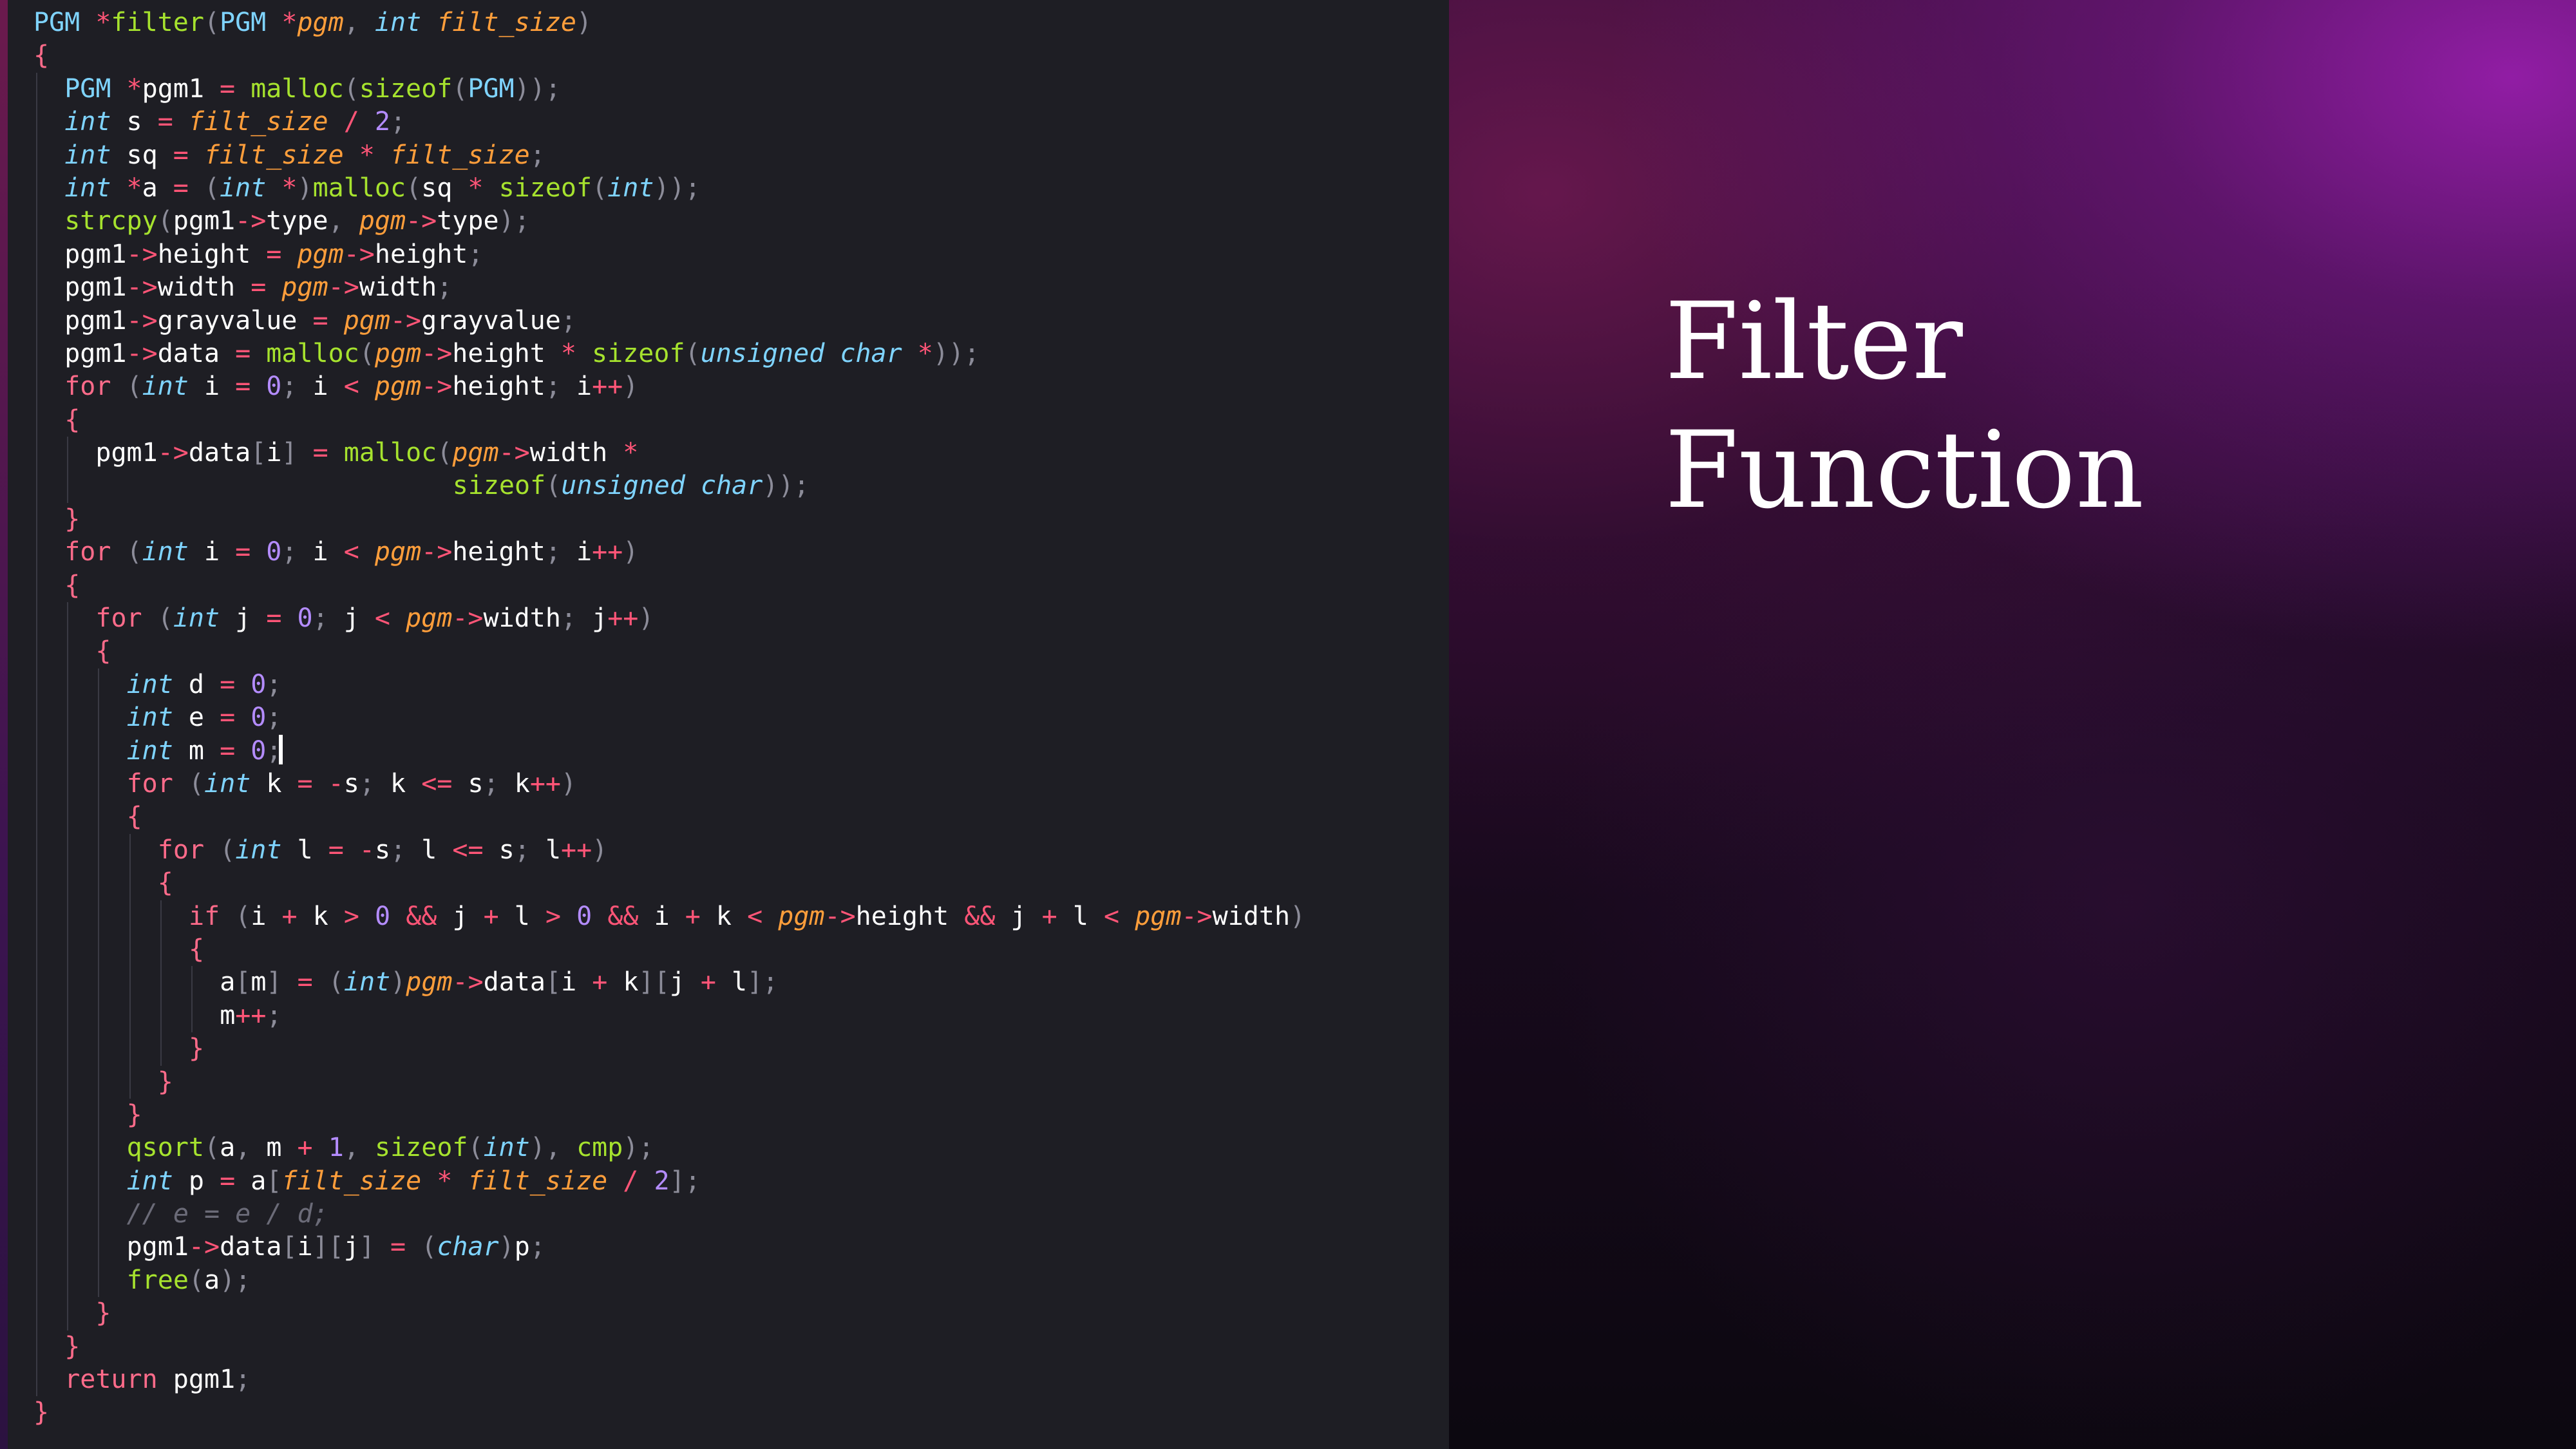 The width and height of the screenshot is (2576, 1449). Describe the element at coordinates (669, 1016) in the screenshot. I see `code-line: m++;` at that location.